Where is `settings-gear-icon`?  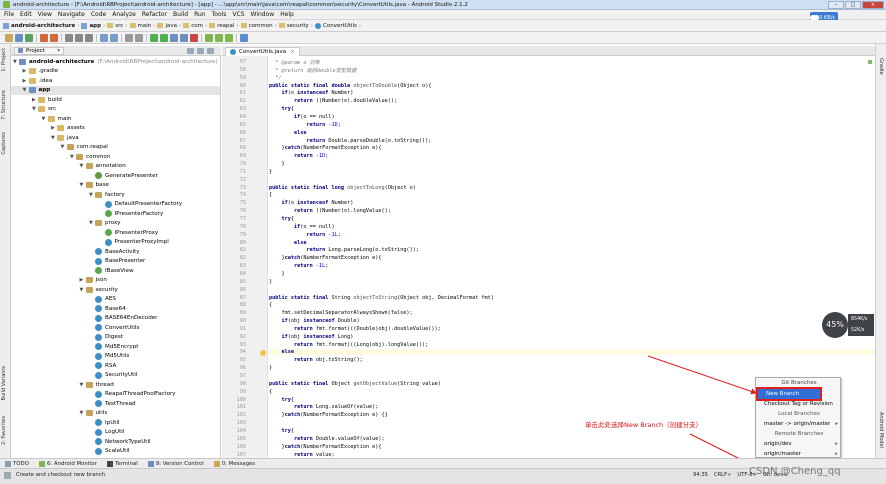
settings-gear-icon is located at coordinates (200, 51).